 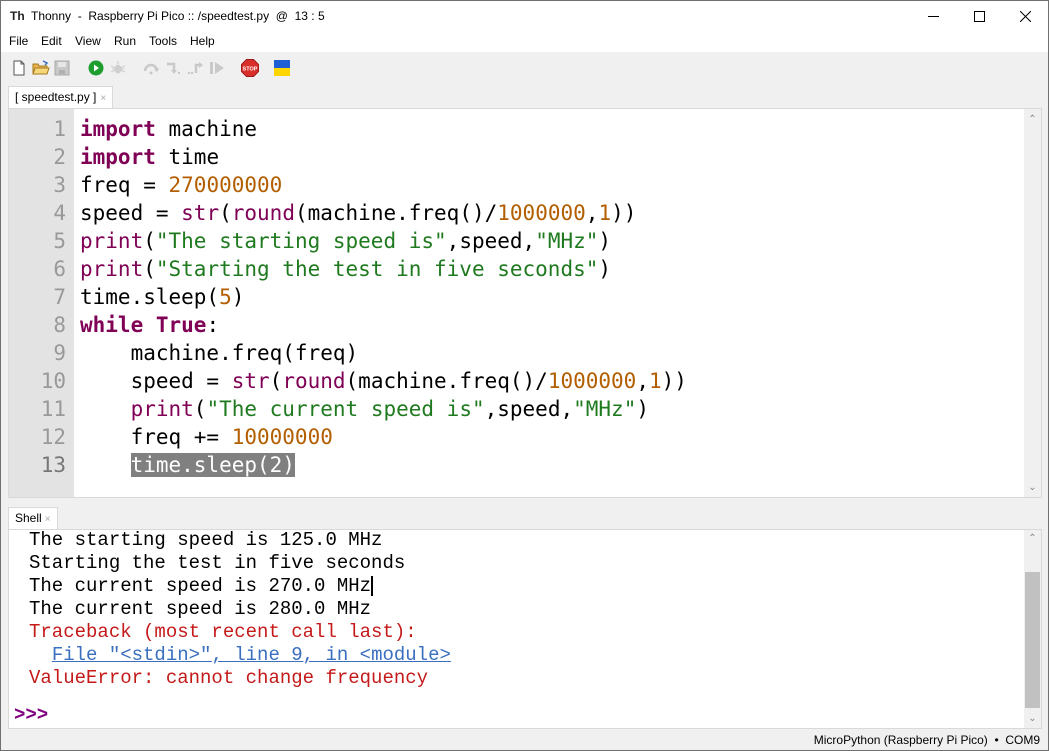 I want to click on line-number: 9, so click(x=59, y=353).